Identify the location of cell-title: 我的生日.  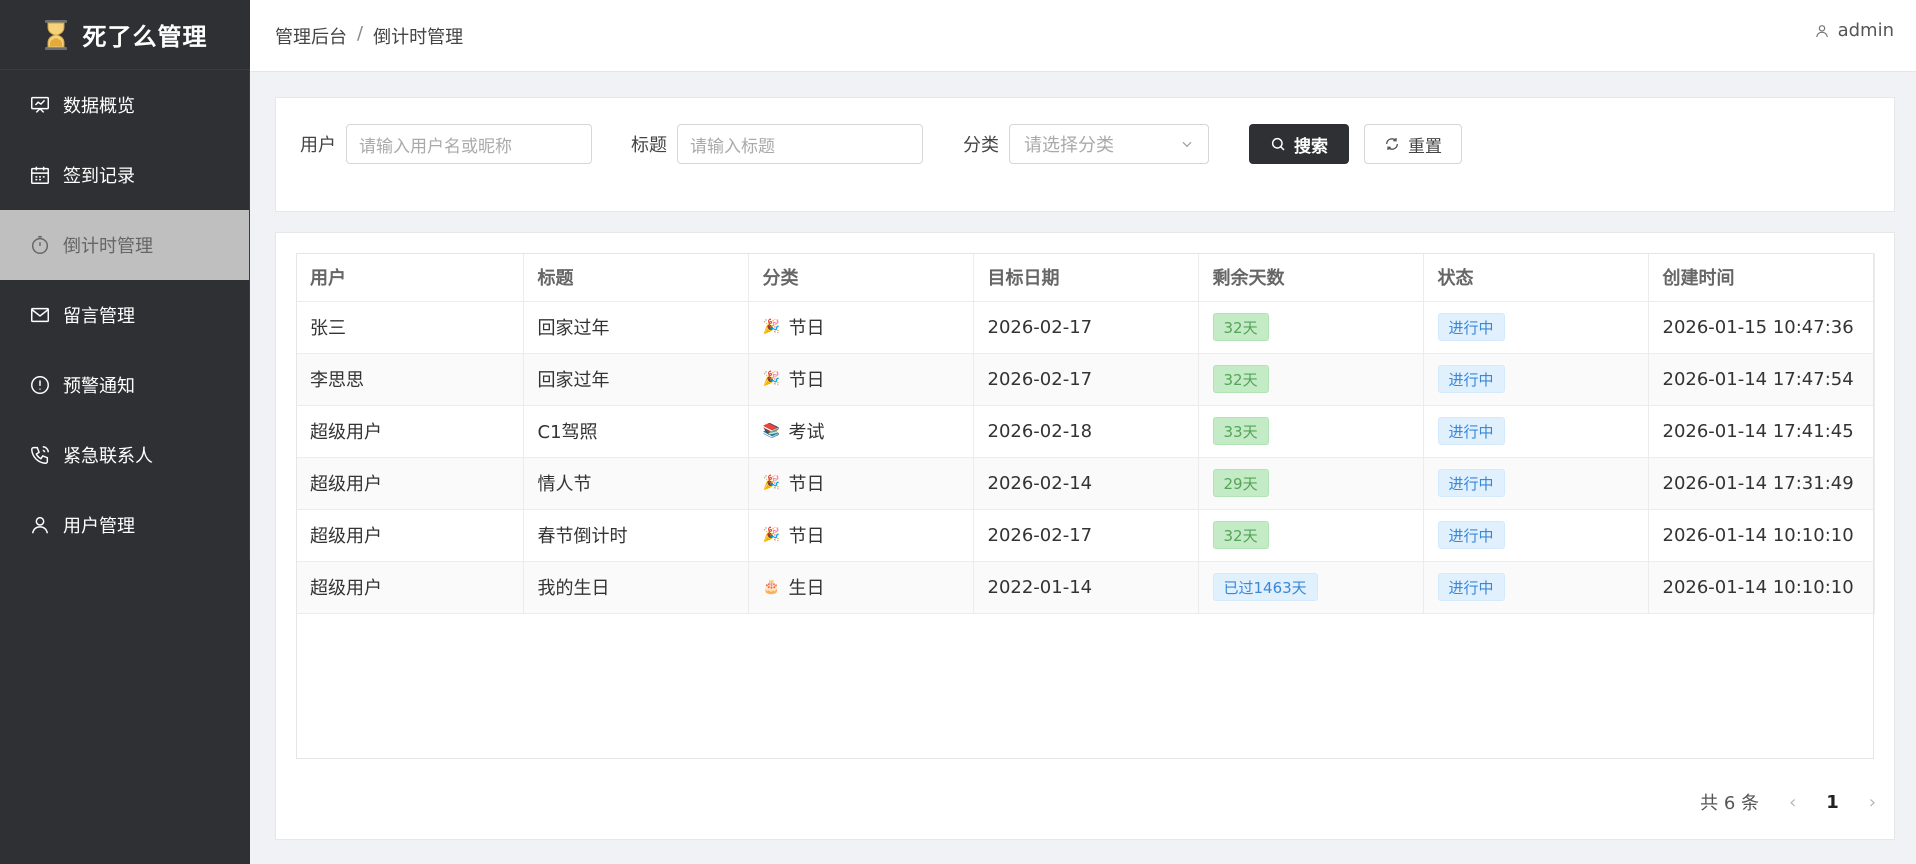
(636, 587).